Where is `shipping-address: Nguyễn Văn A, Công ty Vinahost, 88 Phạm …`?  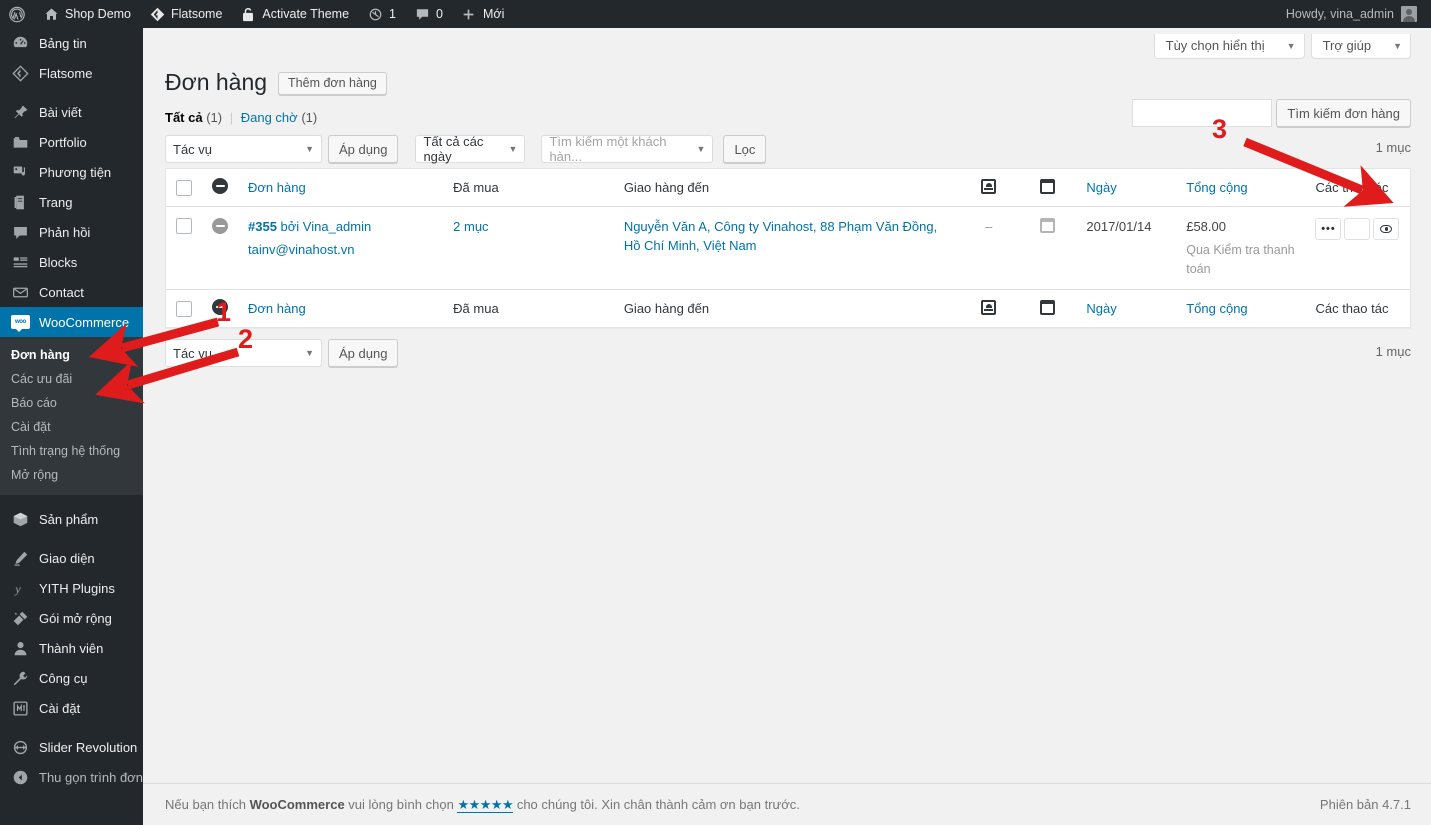
shipping-address: Nguyễn Văn A, Công ty Vinahost, 88 Phạm … is located at coordinates (780, 236).